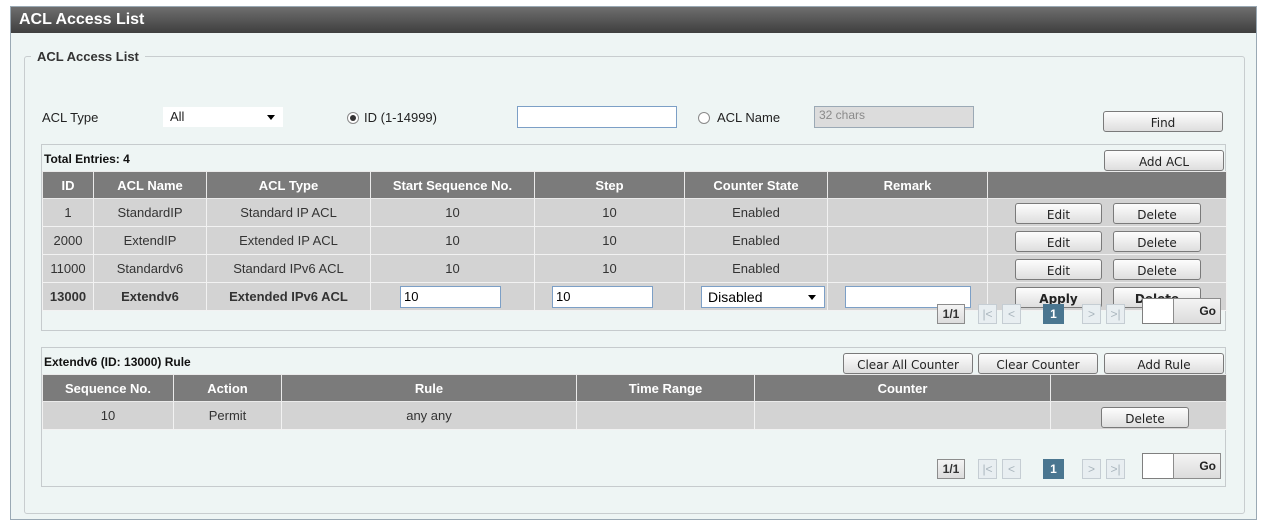  What do you see at coordinates (288, 240) in the screenshot?
I see `cell-acl-type: Extended IP ACL` at bounding box center [288, 240].